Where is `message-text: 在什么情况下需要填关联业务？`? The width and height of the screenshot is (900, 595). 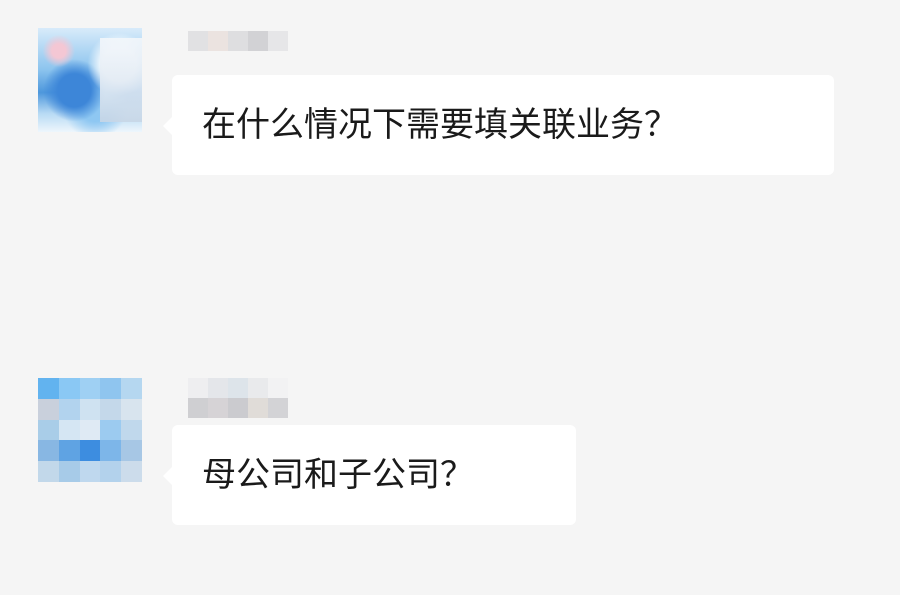
message-text: 在什么情况下需要填关联业务？ is located at coordinates (440, 125).